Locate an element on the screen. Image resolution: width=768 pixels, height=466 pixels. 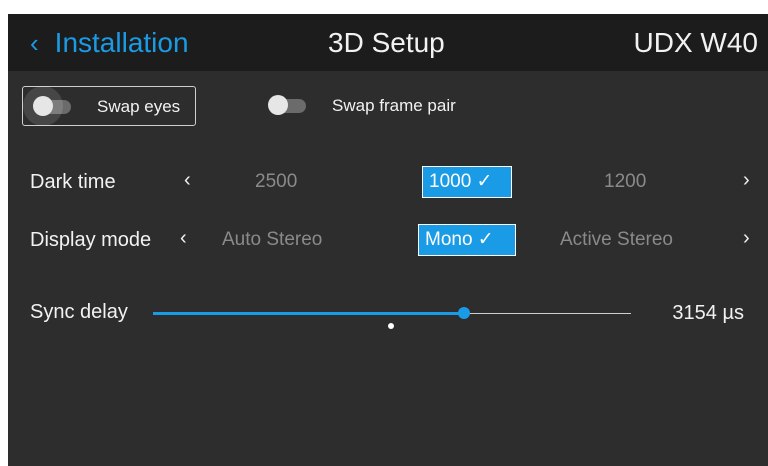
display-mode-option: Active Stereo is located at coordinates (616, 240).